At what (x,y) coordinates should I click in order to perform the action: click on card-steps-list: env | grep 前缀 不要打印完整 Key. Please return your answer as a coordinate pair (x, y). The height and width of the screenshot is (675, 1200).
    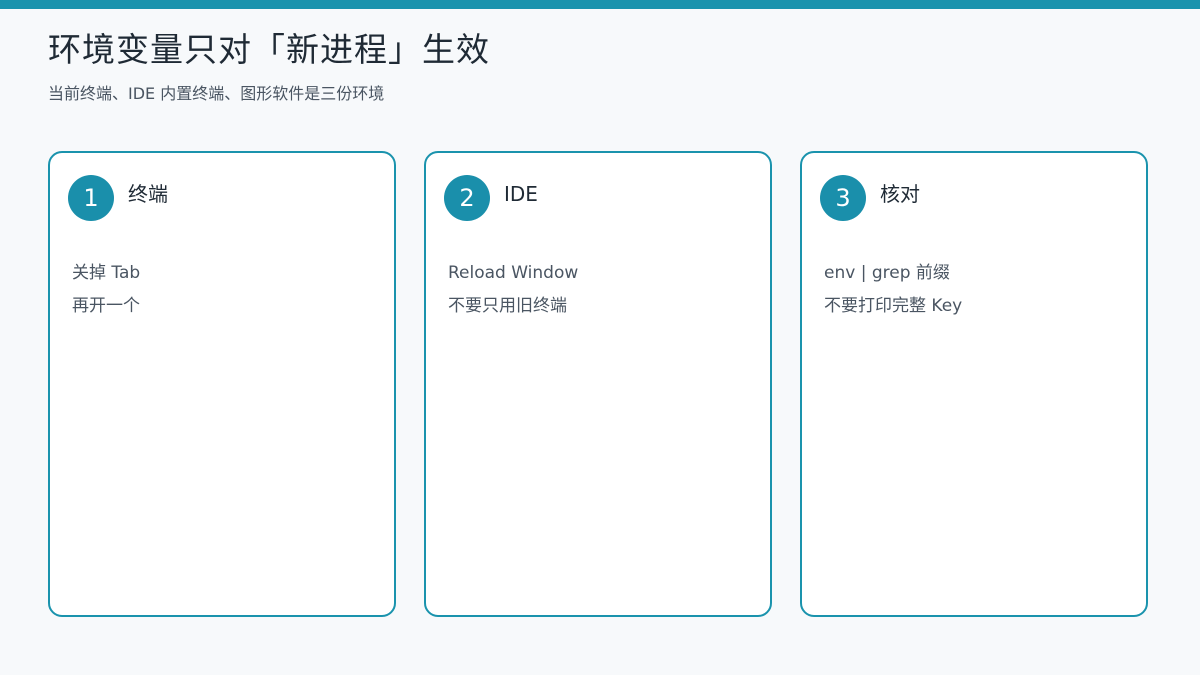
    Looking at the image, I should click on (893, 290).